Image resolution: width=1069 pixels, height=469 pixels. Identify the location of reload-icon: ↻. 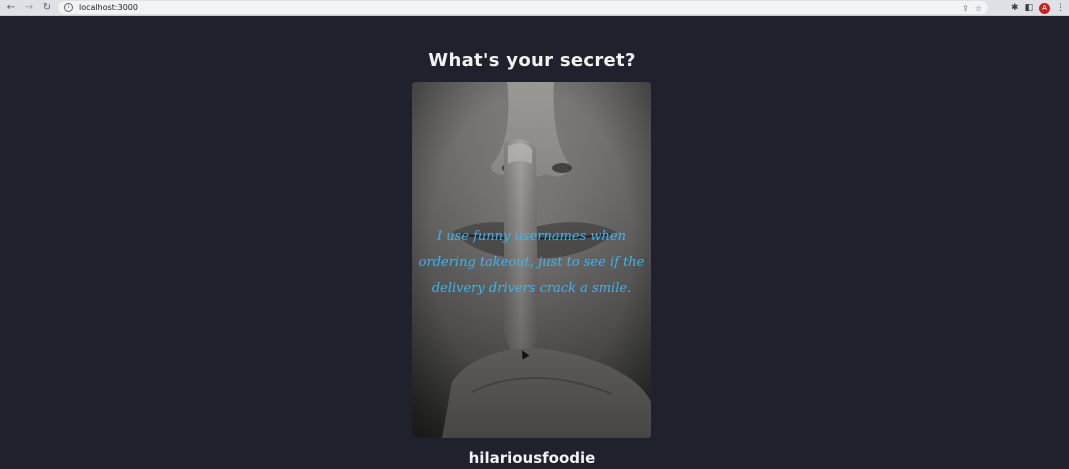
(47, 7).